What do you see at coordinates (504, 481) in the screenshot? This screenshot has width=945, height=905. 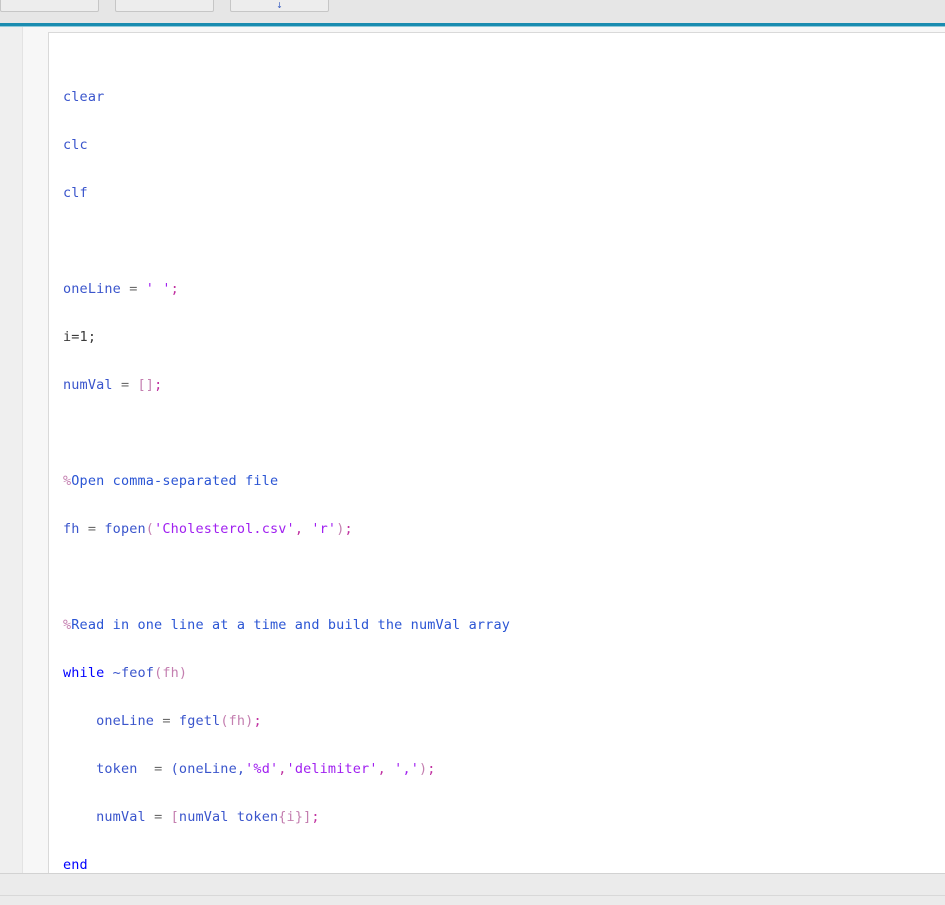 I see `code-line-comment: %Open comma-separated file` at bounding box center [504, 481].